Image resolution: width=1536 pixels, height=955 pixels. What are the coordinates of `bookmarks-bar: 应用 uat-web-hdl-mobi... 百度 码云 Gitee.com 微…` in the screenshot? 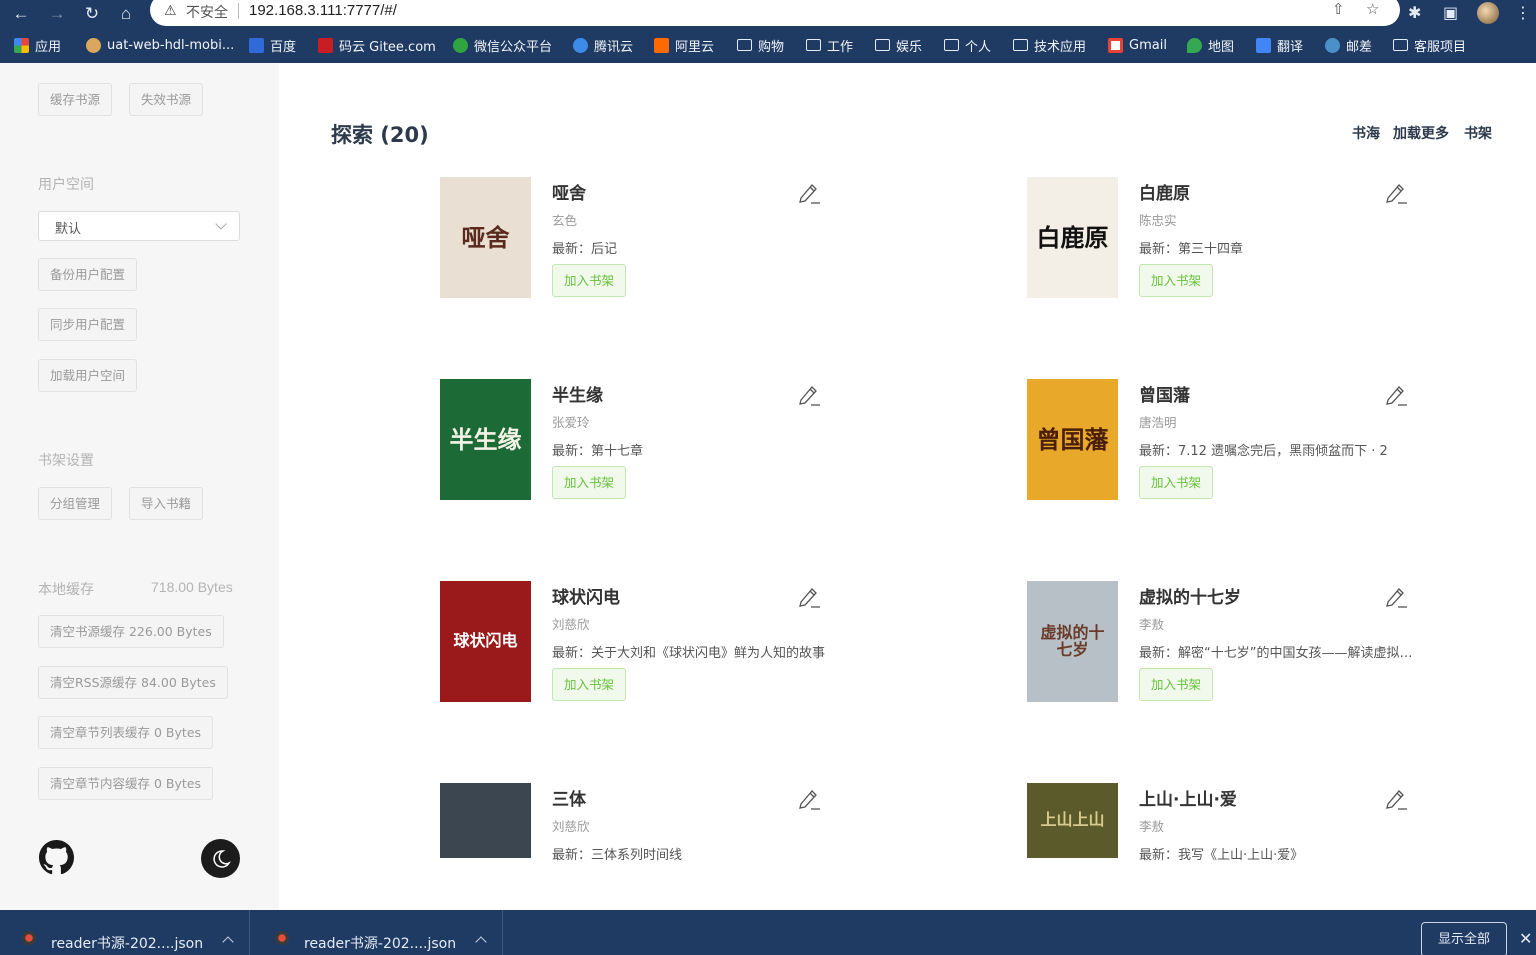 It's located at (768, 45).